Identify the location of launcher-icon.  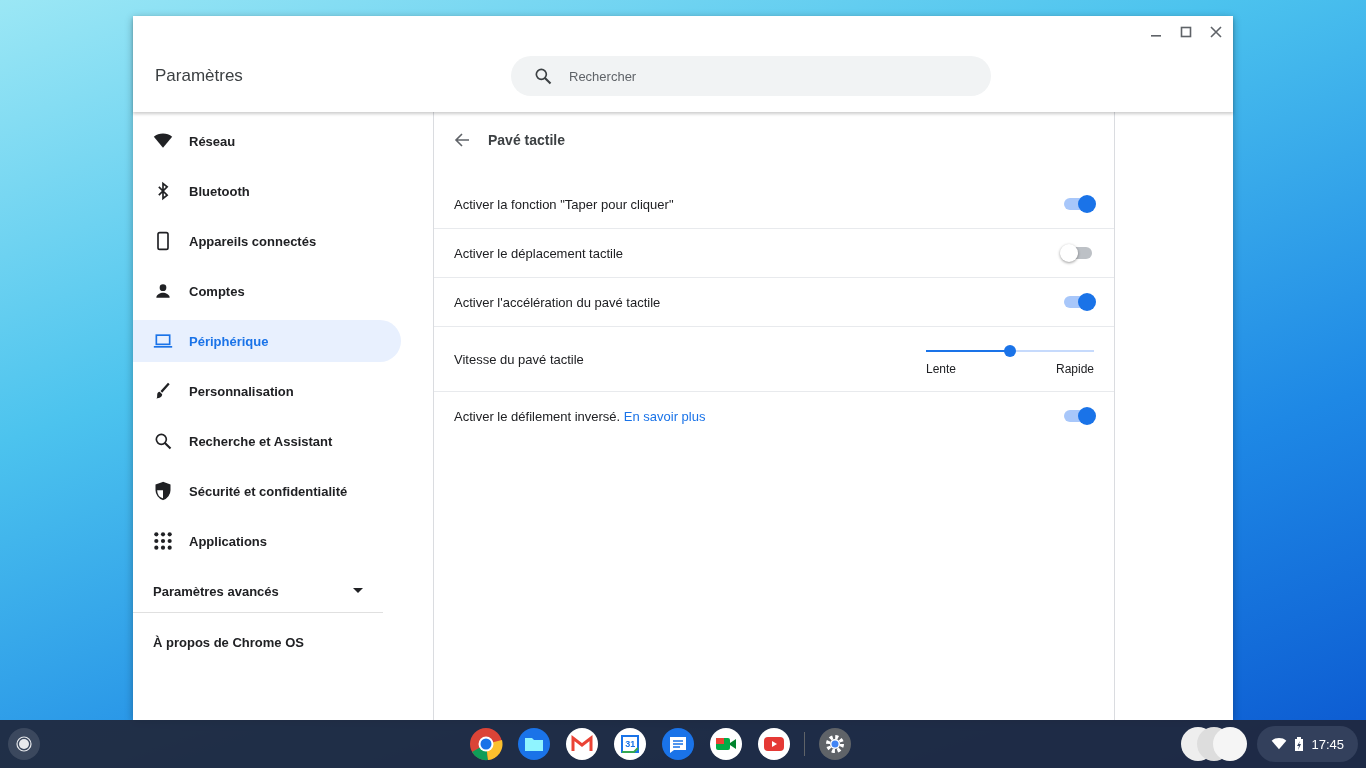
(24, 744).